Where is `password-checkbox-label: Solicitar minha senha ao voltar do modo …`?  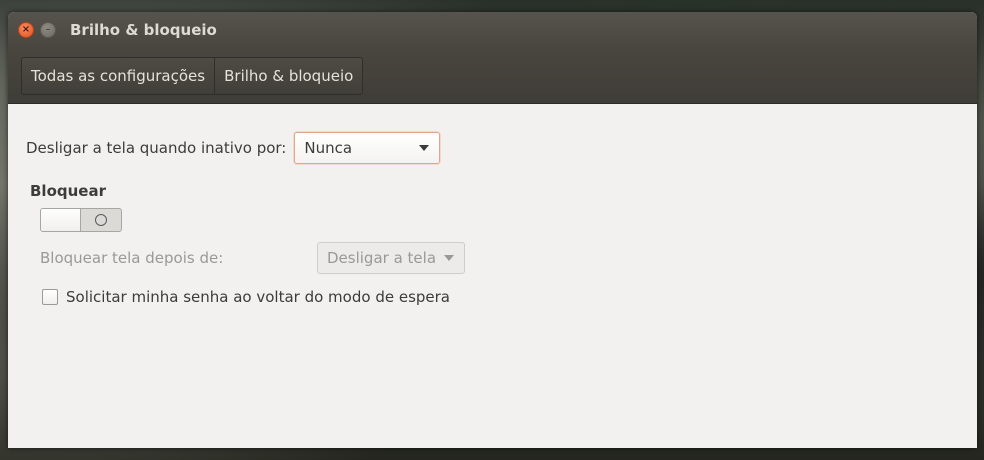
password-checkbox-label: Solicitar minha senha ao voltar do modo … is located at coordinates (258, 297).